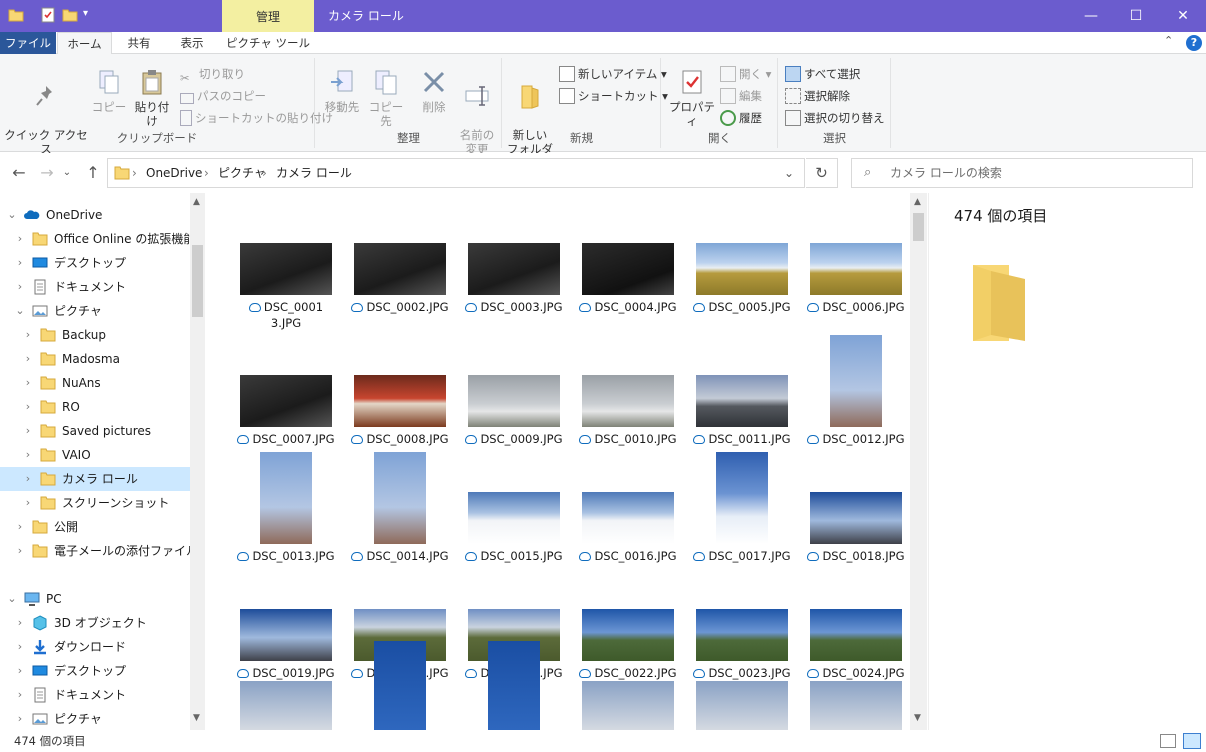 Image resolution: width=1206 pixels, height=752 pixels. What do you see at coordinates (918, 227) in the screenshot?
I see `content-scroll-thumb` at bounding box center [918, 227].